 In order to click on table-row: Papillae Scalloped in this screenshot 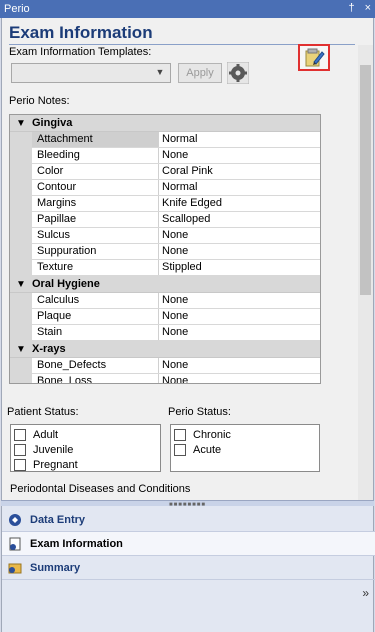, I will do `click(165, 220)`.